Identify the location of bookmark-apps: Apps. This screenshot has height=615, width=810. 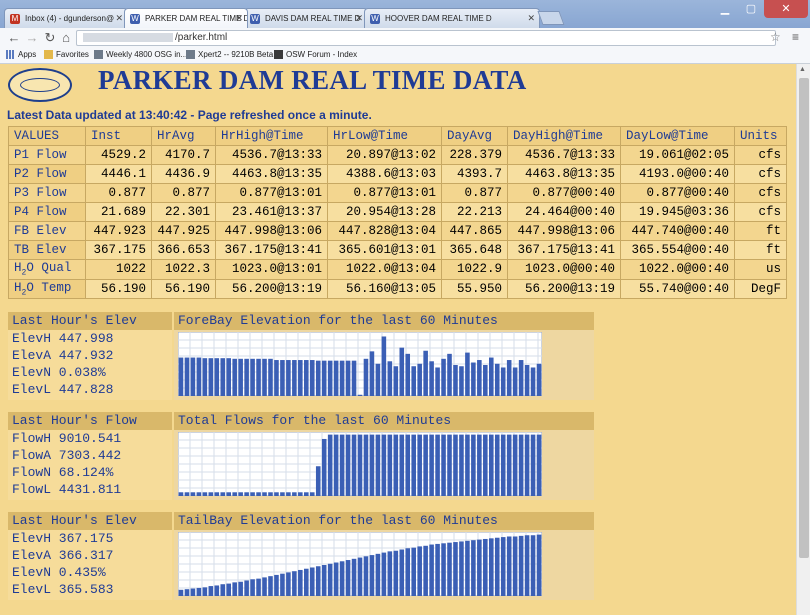
(21, 55).